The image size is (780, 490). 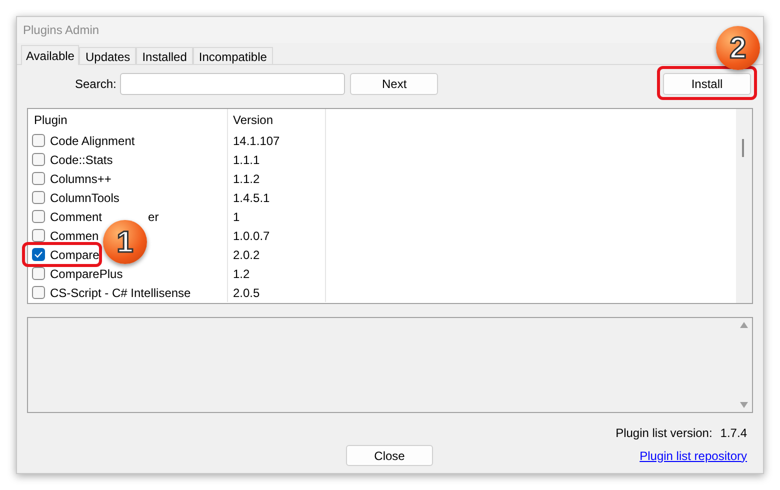 I want to click on window-title: Plugins Admin, so click(x=61, y=30).